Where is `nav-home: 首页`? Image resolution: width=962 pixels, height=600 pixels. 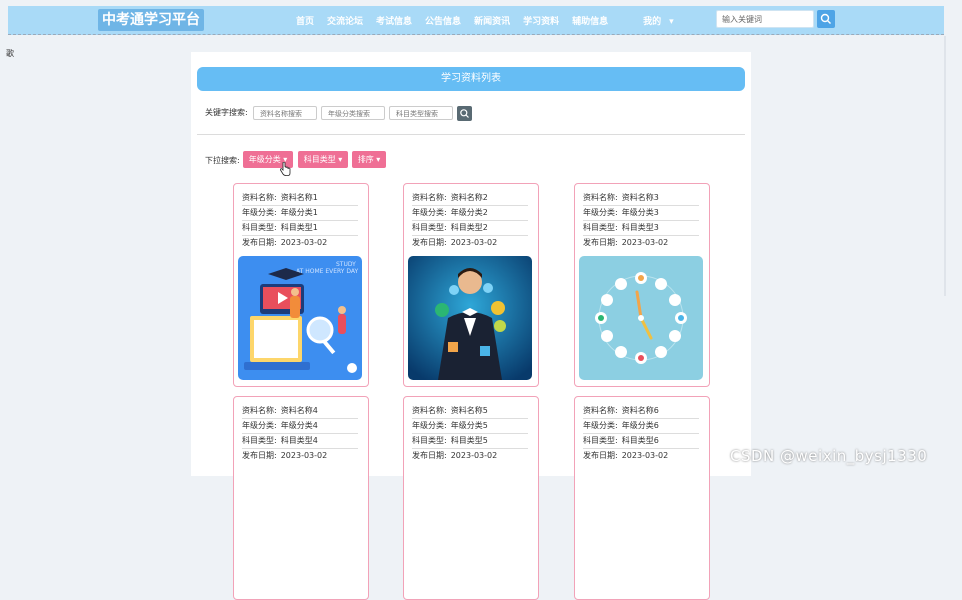
nav-home: 首页 is located at coordinates (305, 20).